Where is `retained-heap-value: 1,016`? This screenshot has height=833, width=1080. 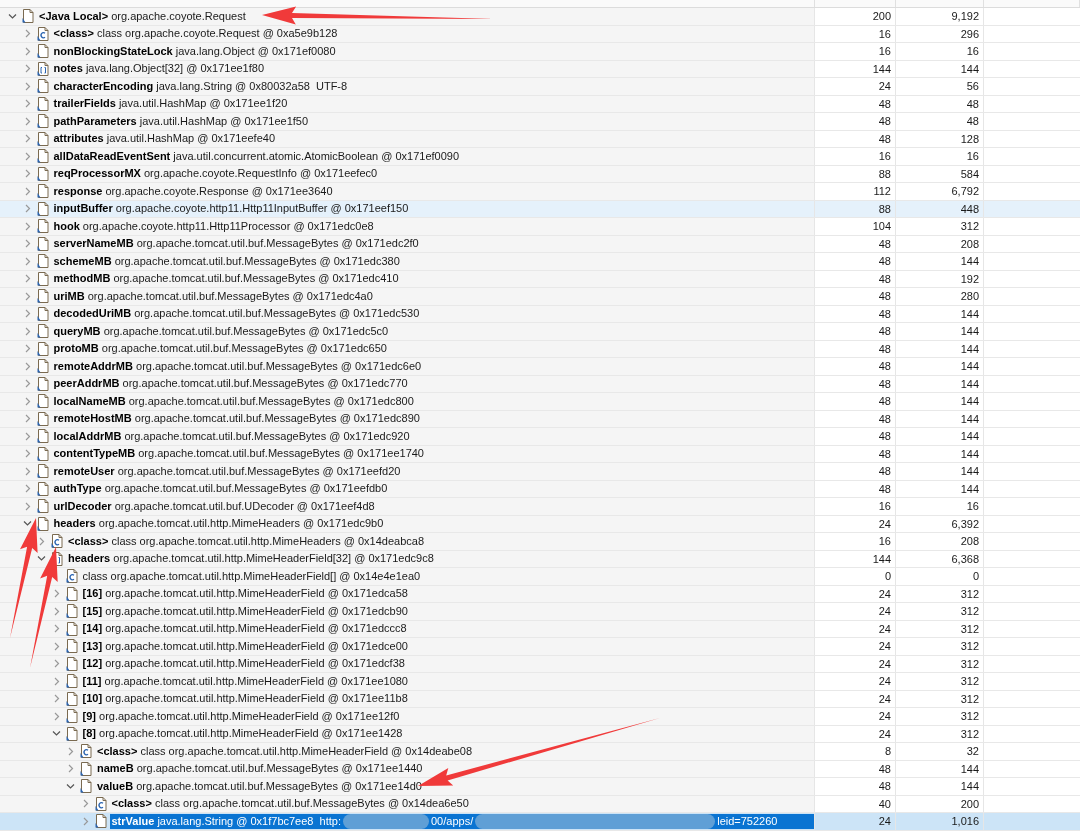 retained-heap-value: 1,016 is located at coordinates (965, 821).